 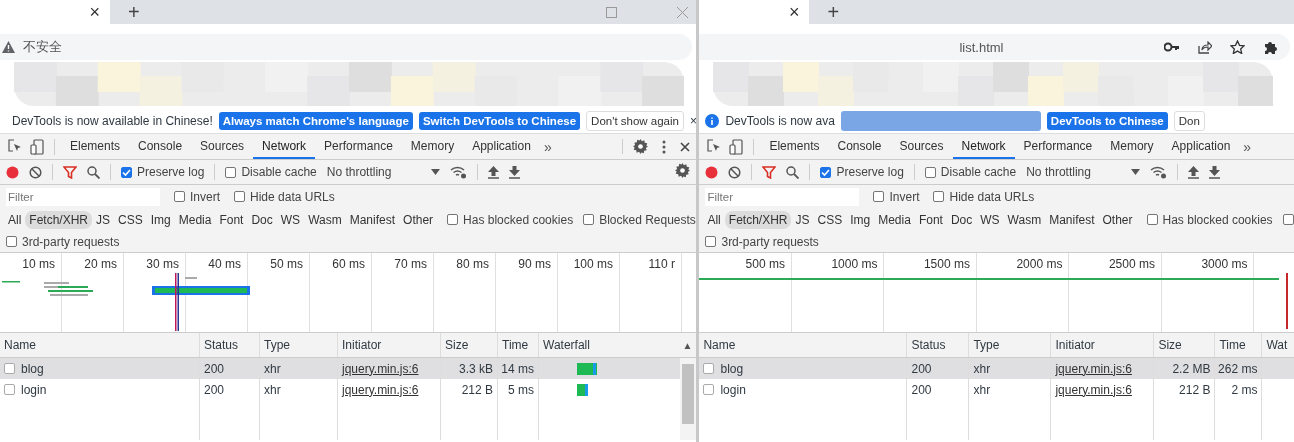 What do you see at coordinates (499, 120) in the screenshot?
I see `infobar-button: Switch DevTools to Chinese` at bounding box center [499, 120].